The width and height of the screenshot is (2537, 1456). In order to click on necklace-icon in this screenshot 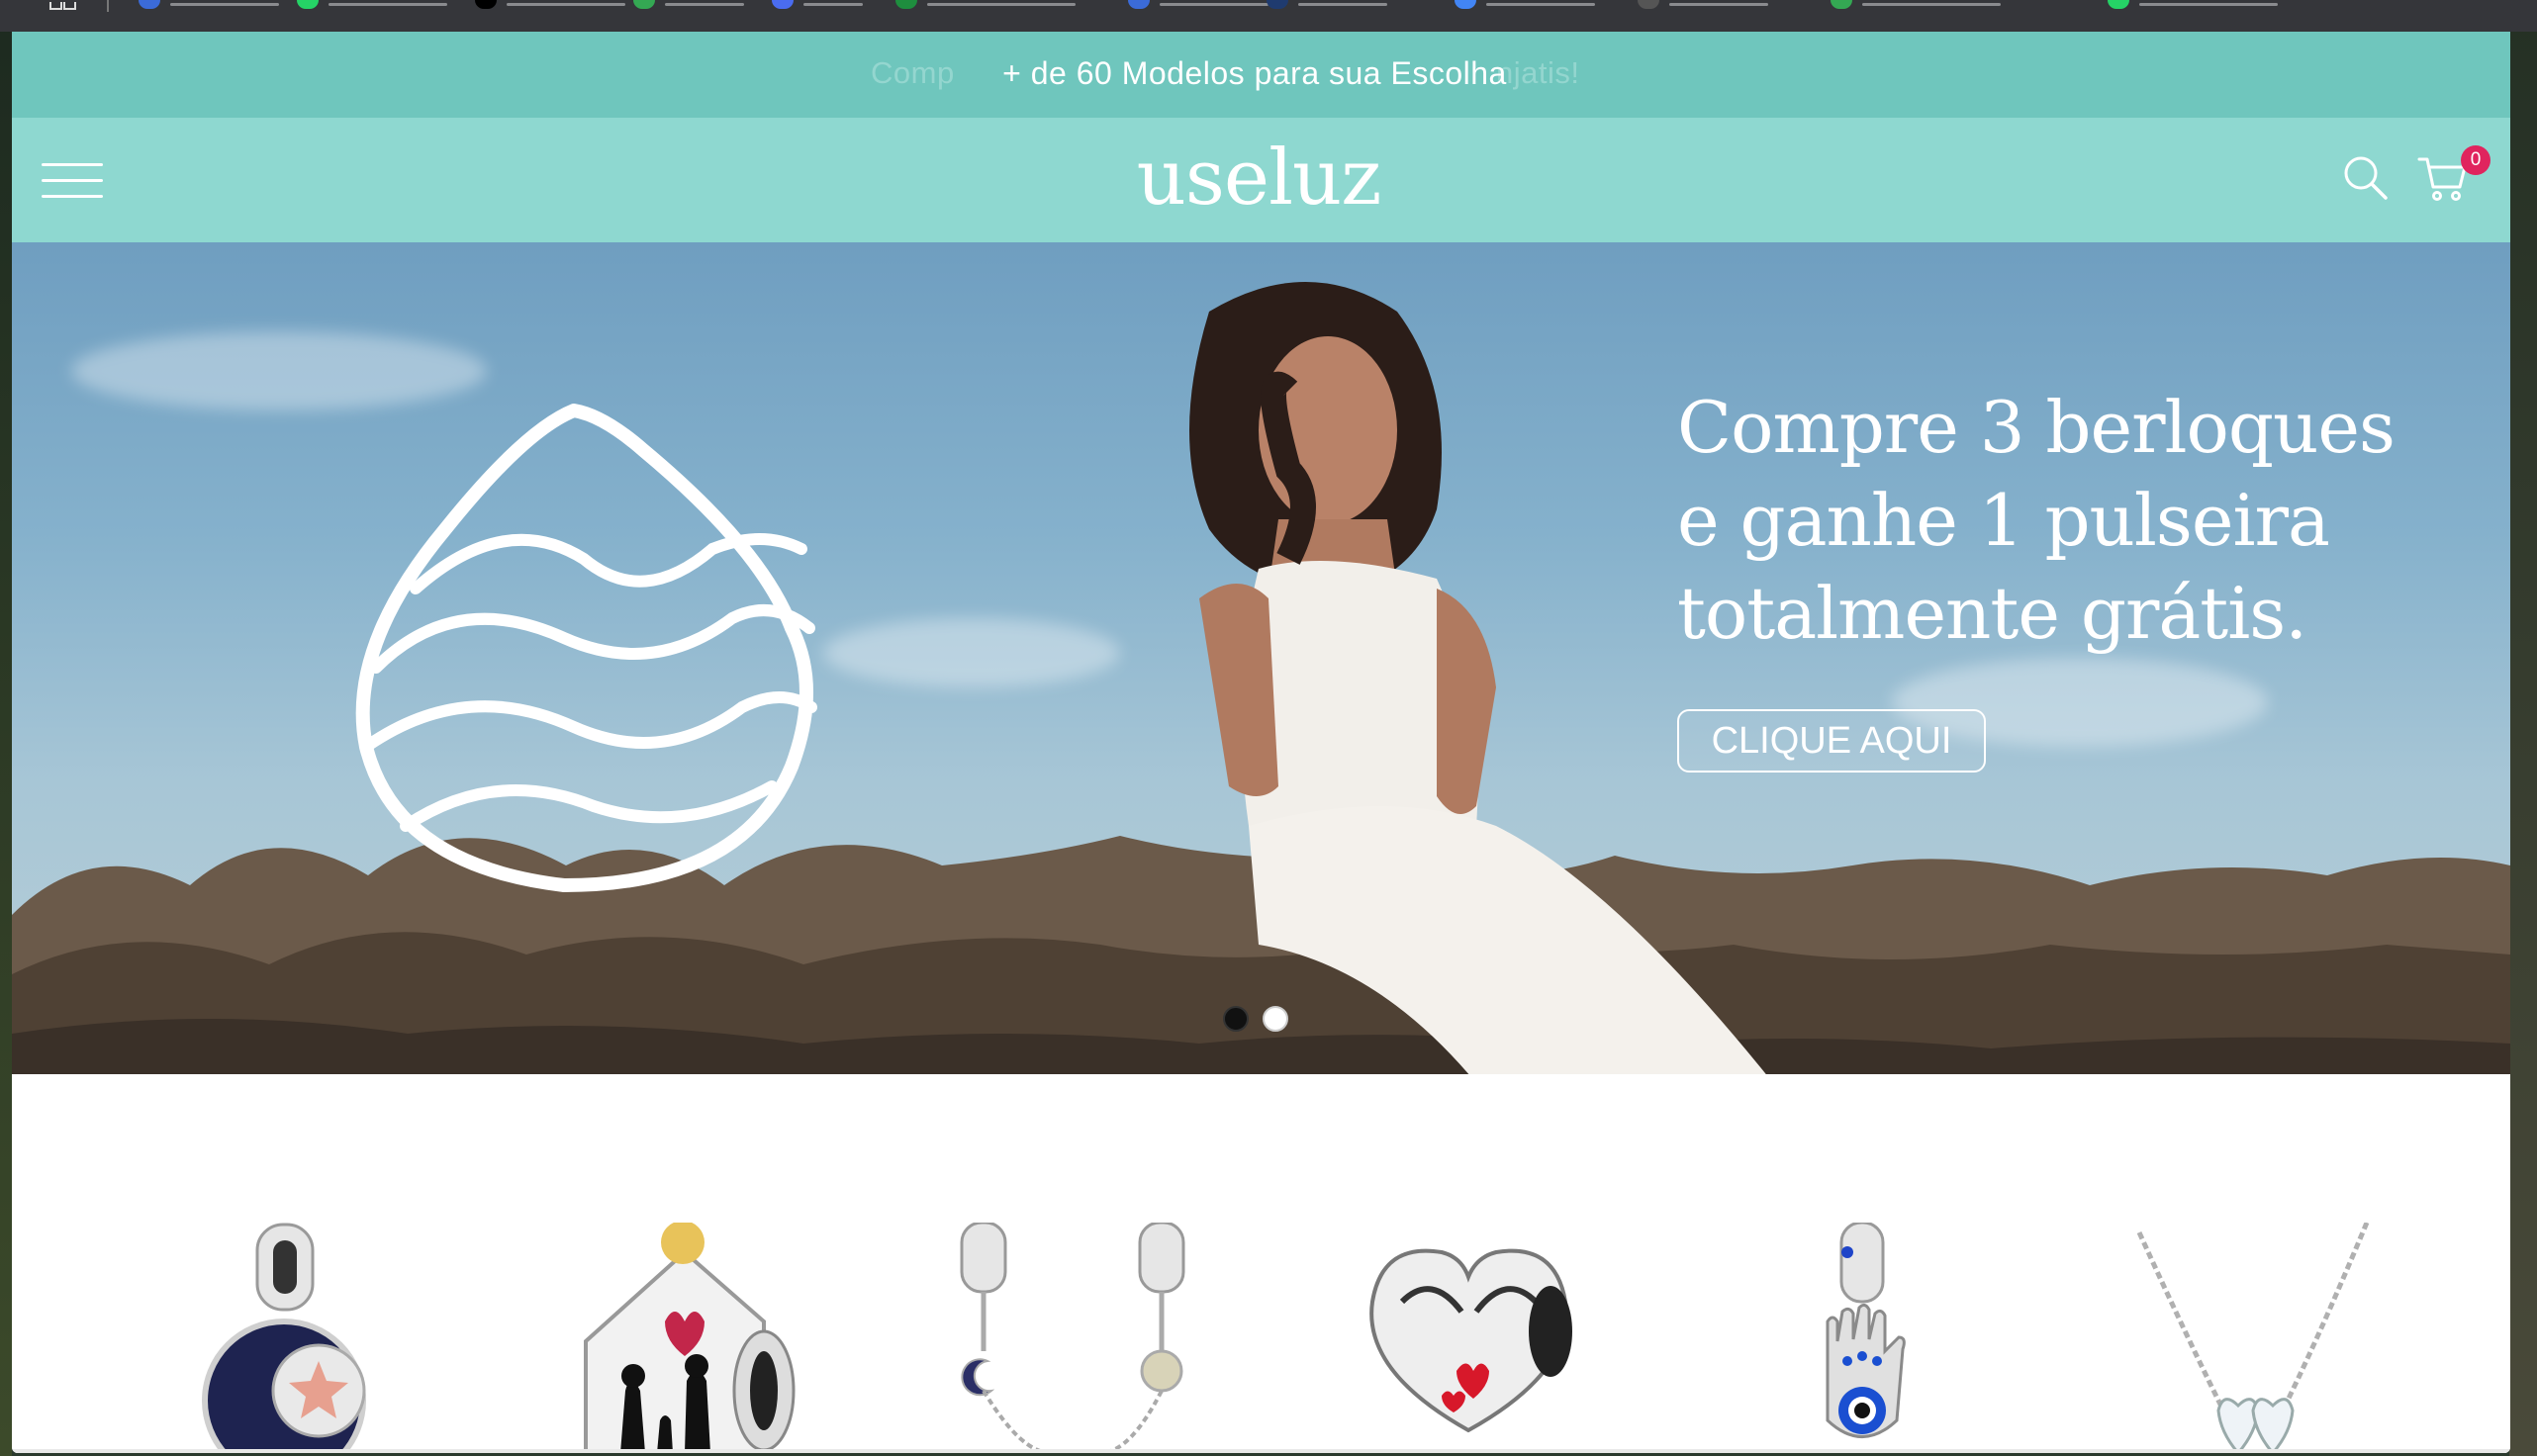, I will do `click(2253, 1337)`.